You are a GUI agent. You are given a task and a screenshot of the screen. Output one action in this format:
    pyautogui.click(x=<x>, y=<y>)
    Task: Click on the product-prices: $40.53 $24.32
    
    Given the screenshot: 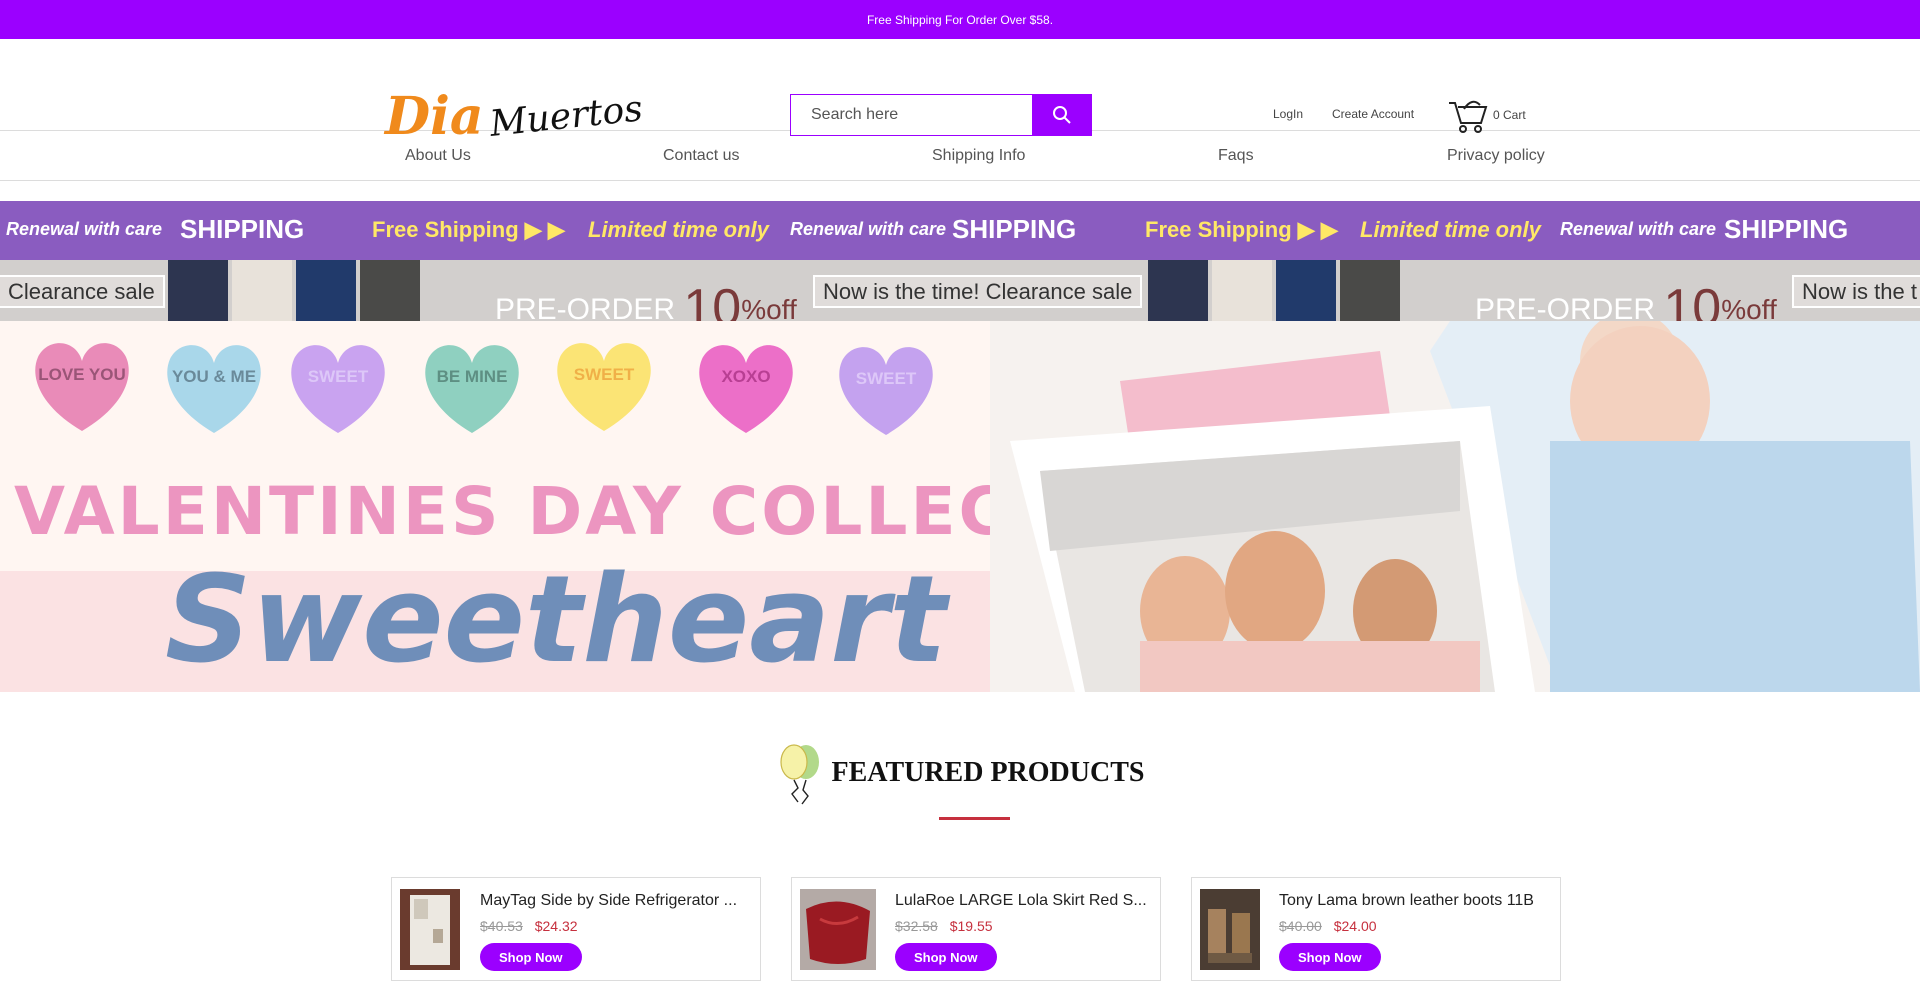 What is the action you would take?
    pyautogui.click(x=529, y=926)
    